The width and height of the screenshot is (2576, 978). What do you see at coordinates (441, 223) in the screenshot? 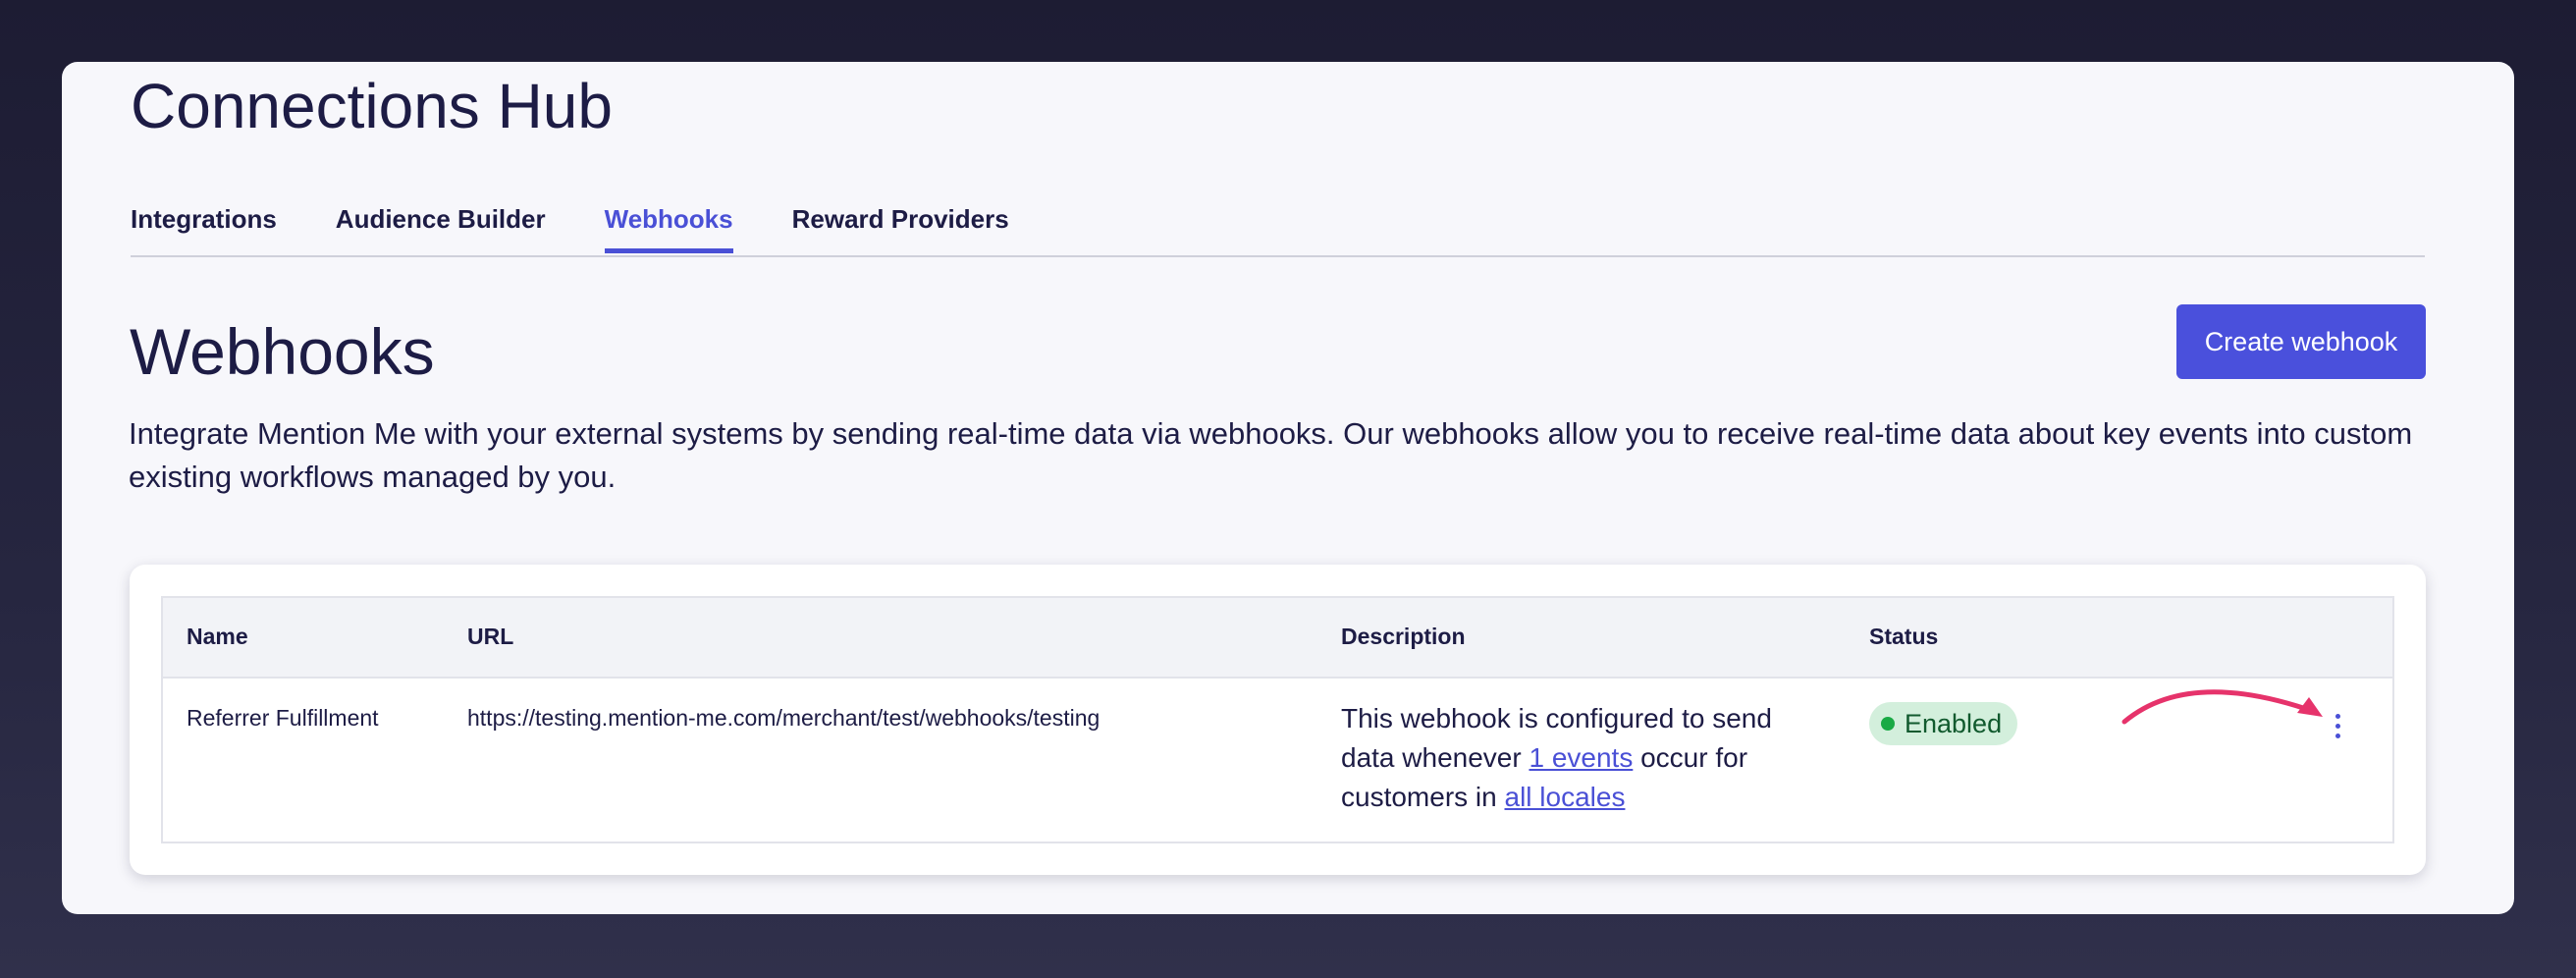
I see `tab-audience-builder: Audience Builder` at bounding box center [441, 223].